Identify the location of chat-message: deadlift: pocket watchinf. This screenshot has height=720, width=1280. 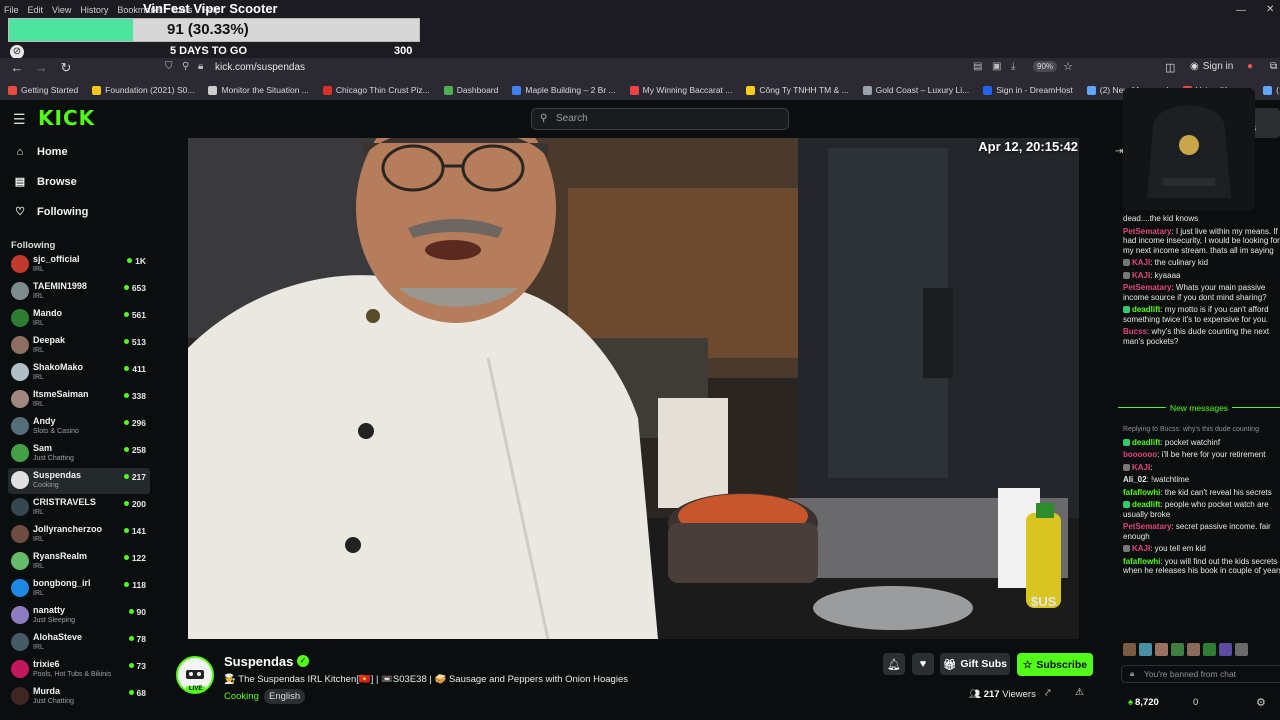
(1201, 443).